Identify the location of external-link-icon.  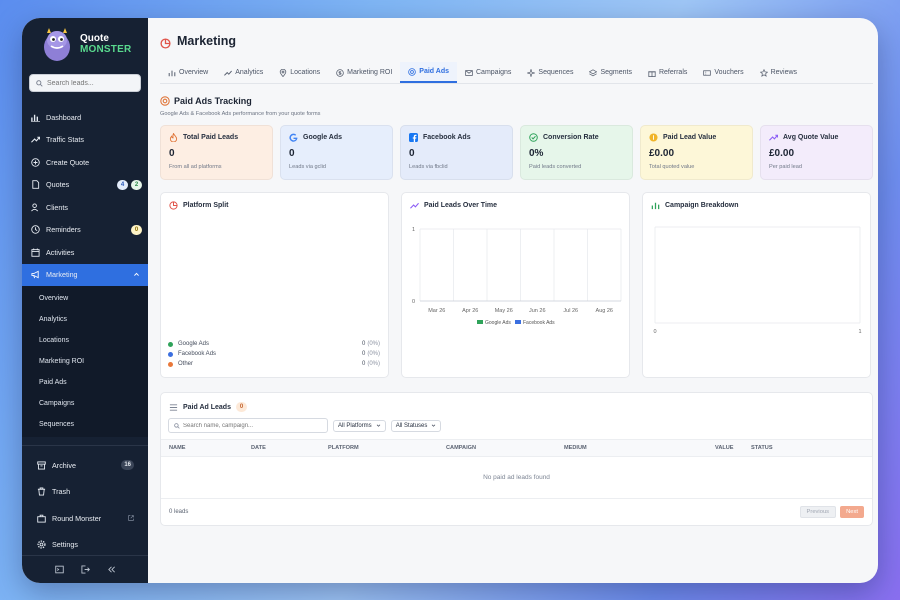
(131, 518).